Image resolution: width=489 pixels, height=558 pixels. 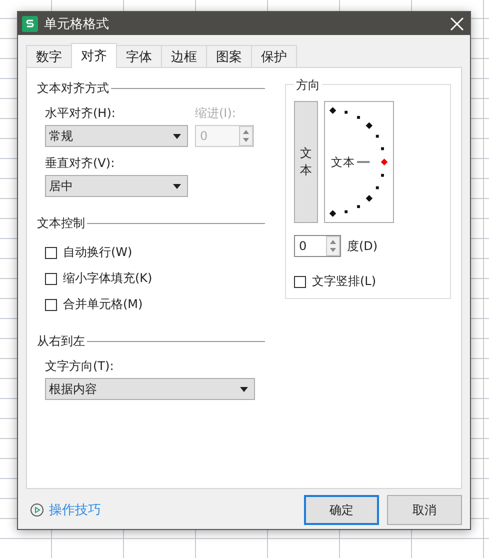 What do you see at coordinates (73, 88) in the screenshot?
I see `section-title: 文本对齐方式` at bounding box center [73, 88].